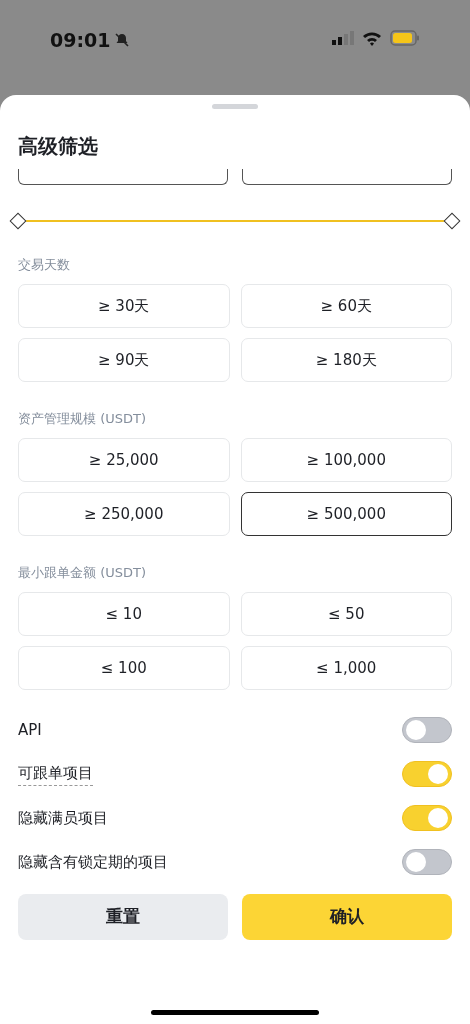 The height and width of the screenshot is (1024, 470). What do you see at coordinates (93, 862) in the screenshot?
I see `toggle-label: 隐藏含有锁定期的项目` at bounding box center [93, 862].